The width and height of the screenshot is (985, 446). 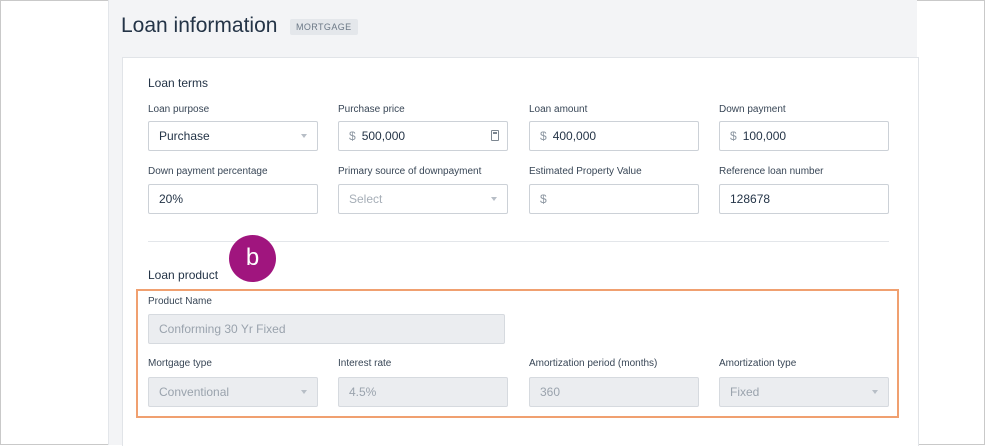 I want to click on reference-loan-number-label: Reference loan number, so click(x=771, y=171).